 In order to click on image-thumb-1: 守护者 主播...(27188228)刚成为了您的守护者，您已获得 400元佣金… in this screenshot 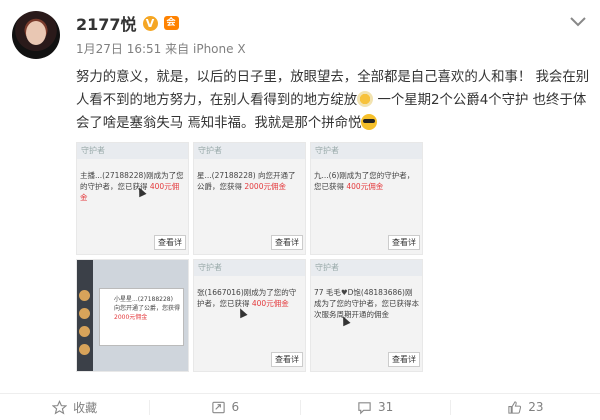, I will do `click(132, 198)`.